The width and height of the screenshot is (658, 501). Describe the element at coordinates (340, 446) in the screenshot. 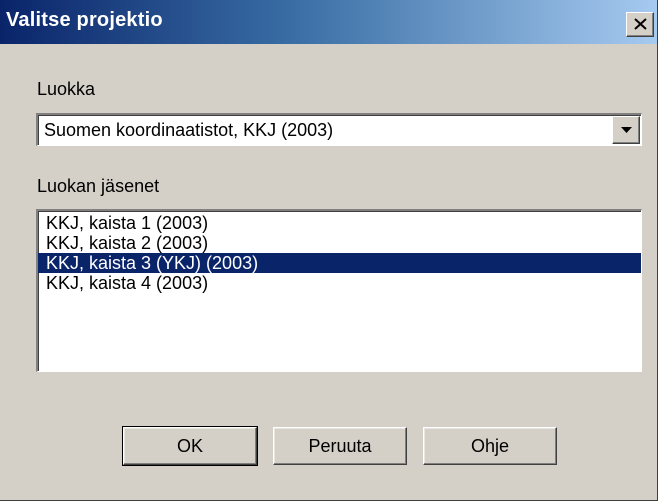

I see `cancel-button: Peruuta` at that location.